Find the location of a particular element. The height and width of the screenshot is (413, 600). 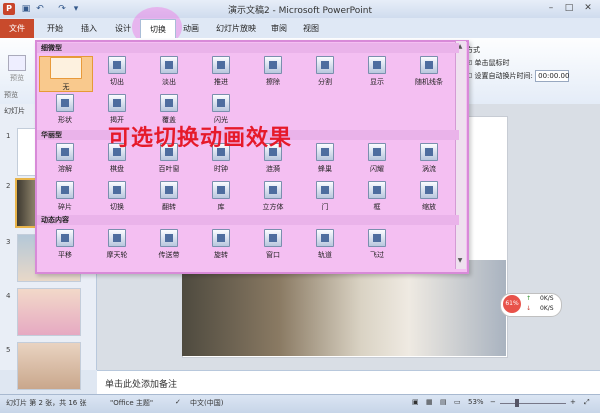

transition-split: 分割 is located at coordinates (325, 73).